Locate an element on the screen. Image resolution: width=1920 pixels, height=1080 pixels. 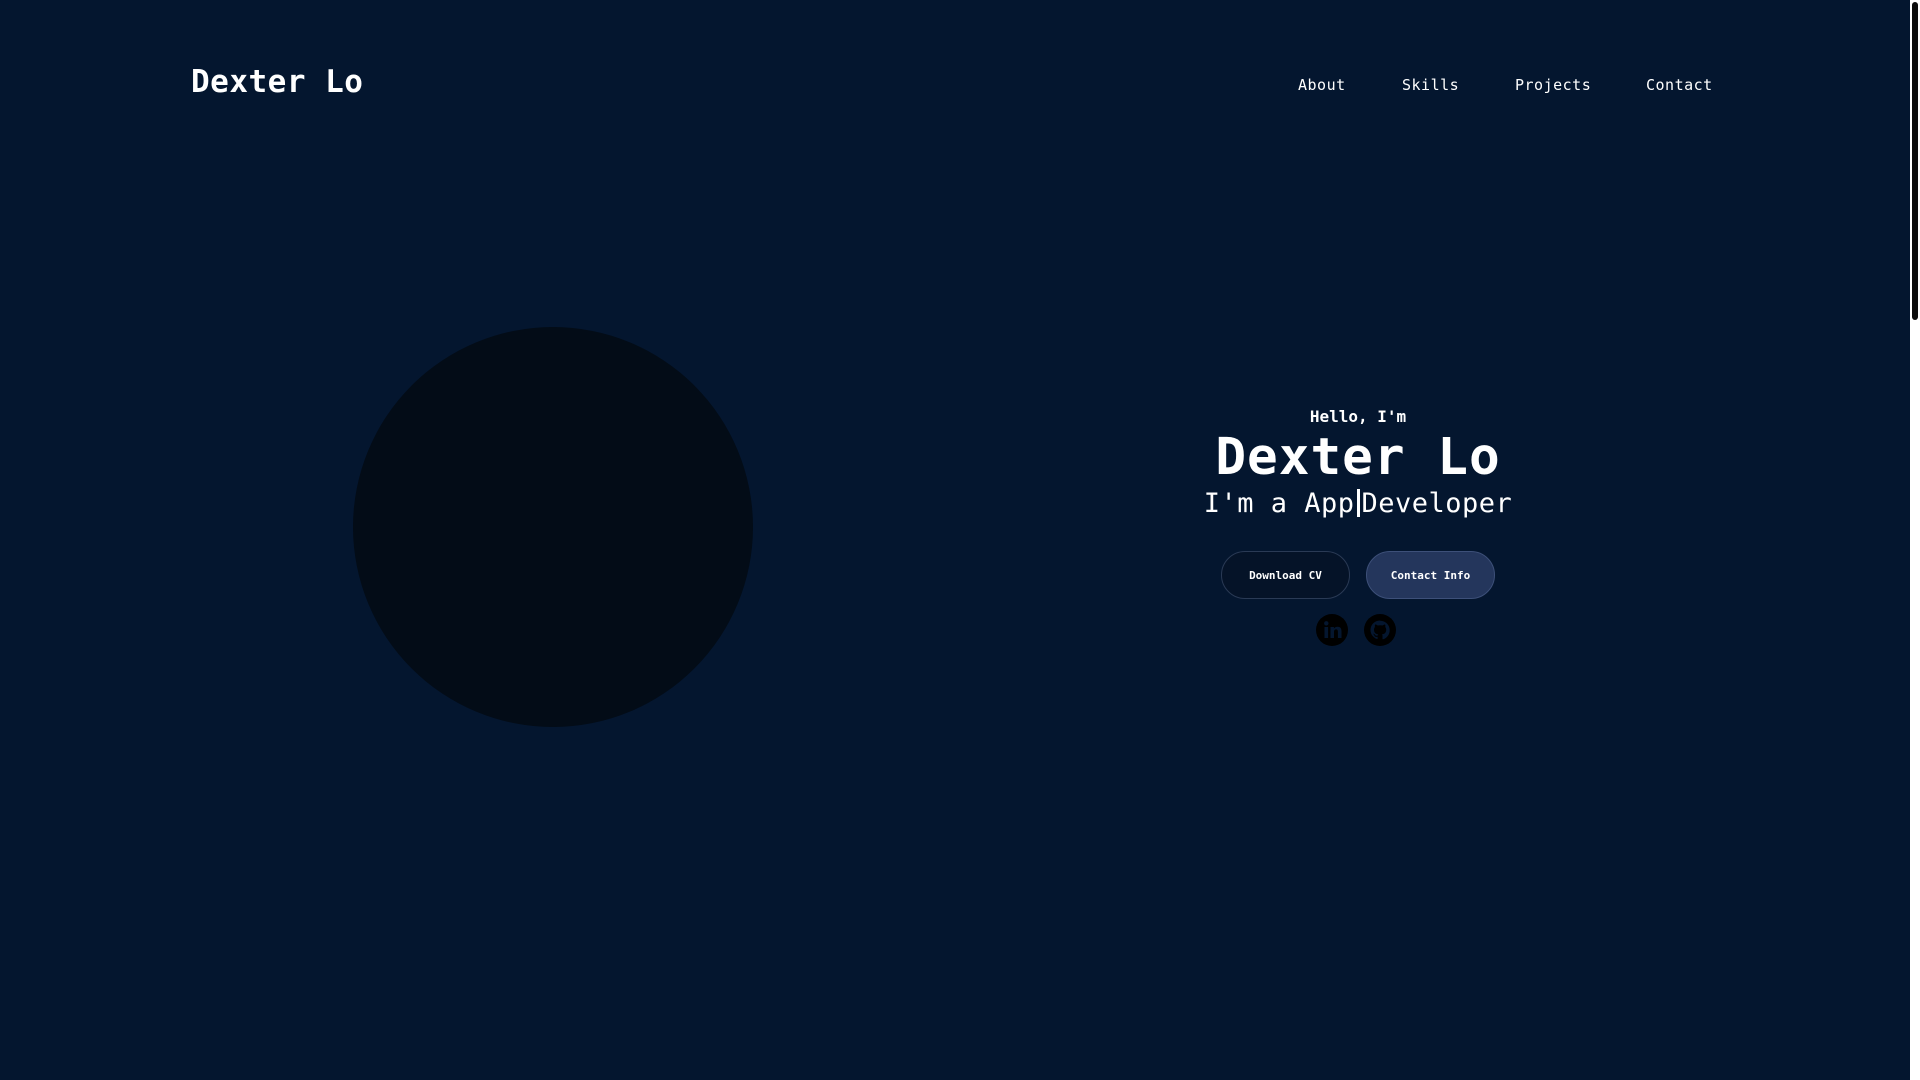
linkedin-icon is located at coordinates (1332, 630).